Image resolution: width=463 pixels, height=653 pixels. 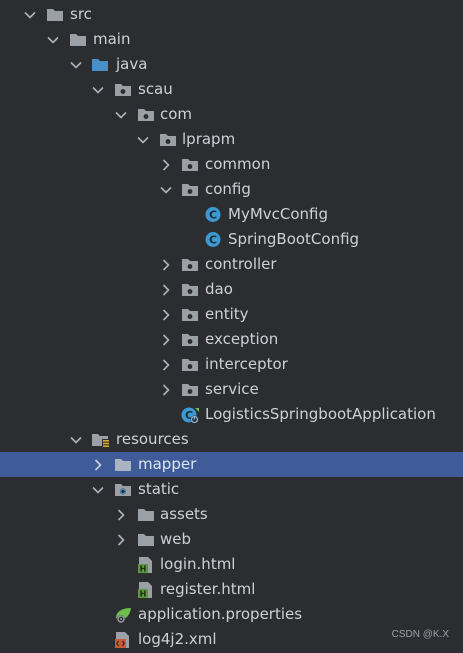 What do you see at coordinates (155, 89) in the screenshot?
I see `tree-item-label: scau` at bounding box center [155, 89].